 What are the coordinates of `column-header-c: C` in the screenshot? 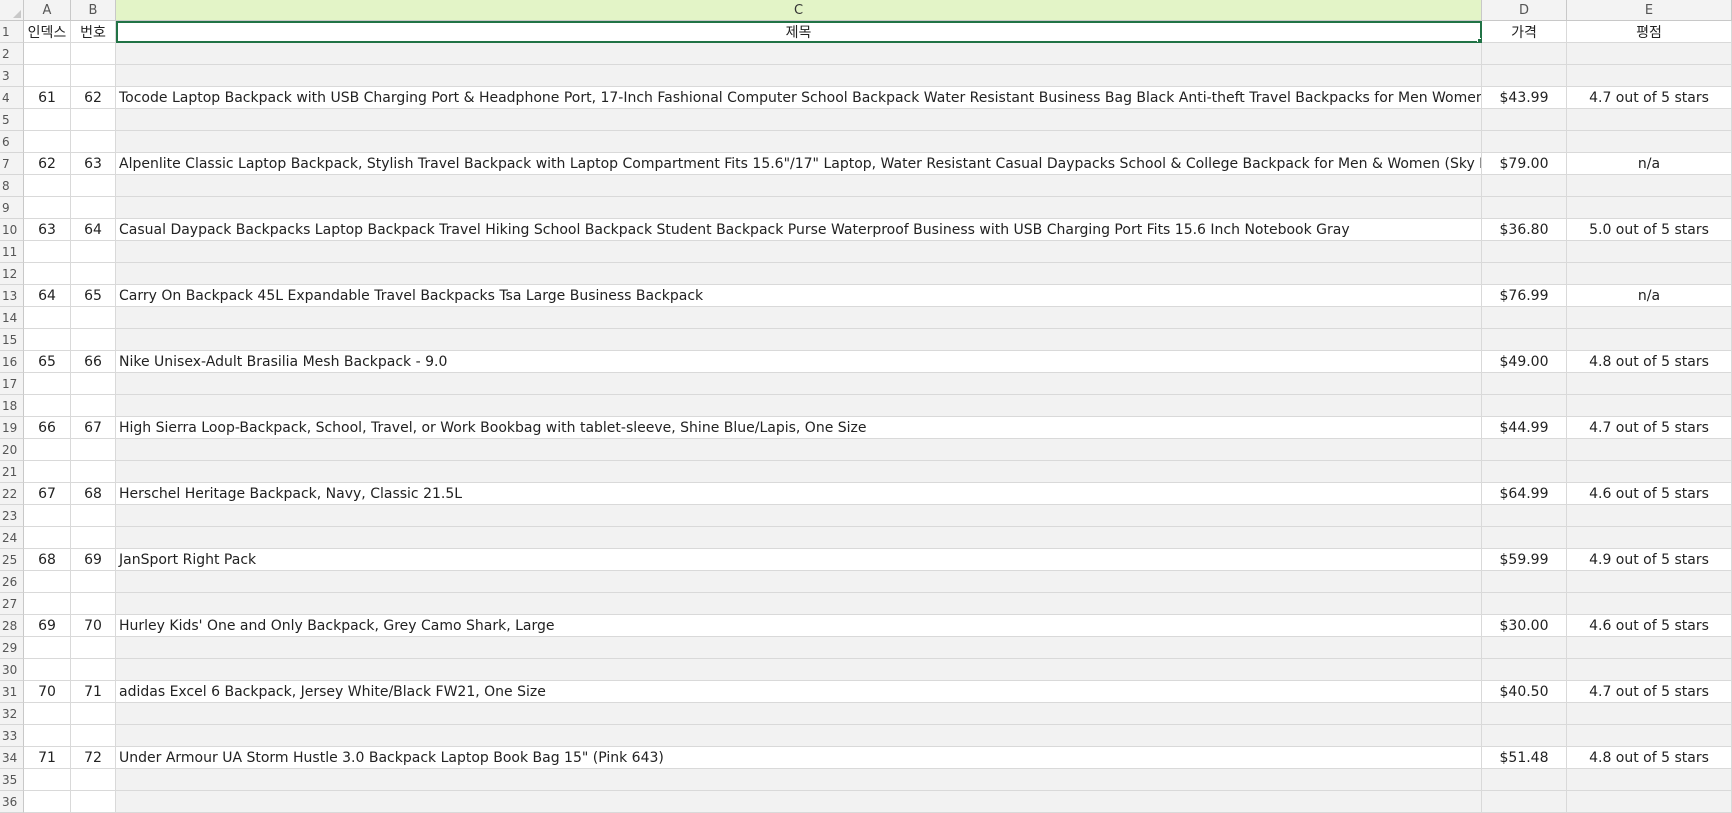 It's located at (799, 10).